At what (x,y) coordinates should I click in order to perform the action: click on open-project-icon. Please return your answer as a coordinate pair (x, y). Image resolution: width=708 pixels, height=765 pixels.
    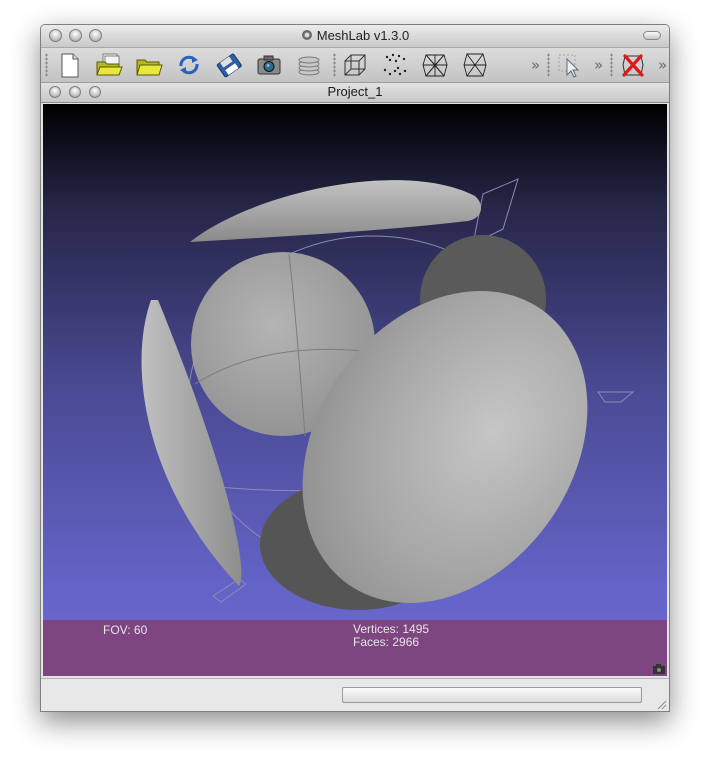
    Looking at the image, I should click on (109, 65).